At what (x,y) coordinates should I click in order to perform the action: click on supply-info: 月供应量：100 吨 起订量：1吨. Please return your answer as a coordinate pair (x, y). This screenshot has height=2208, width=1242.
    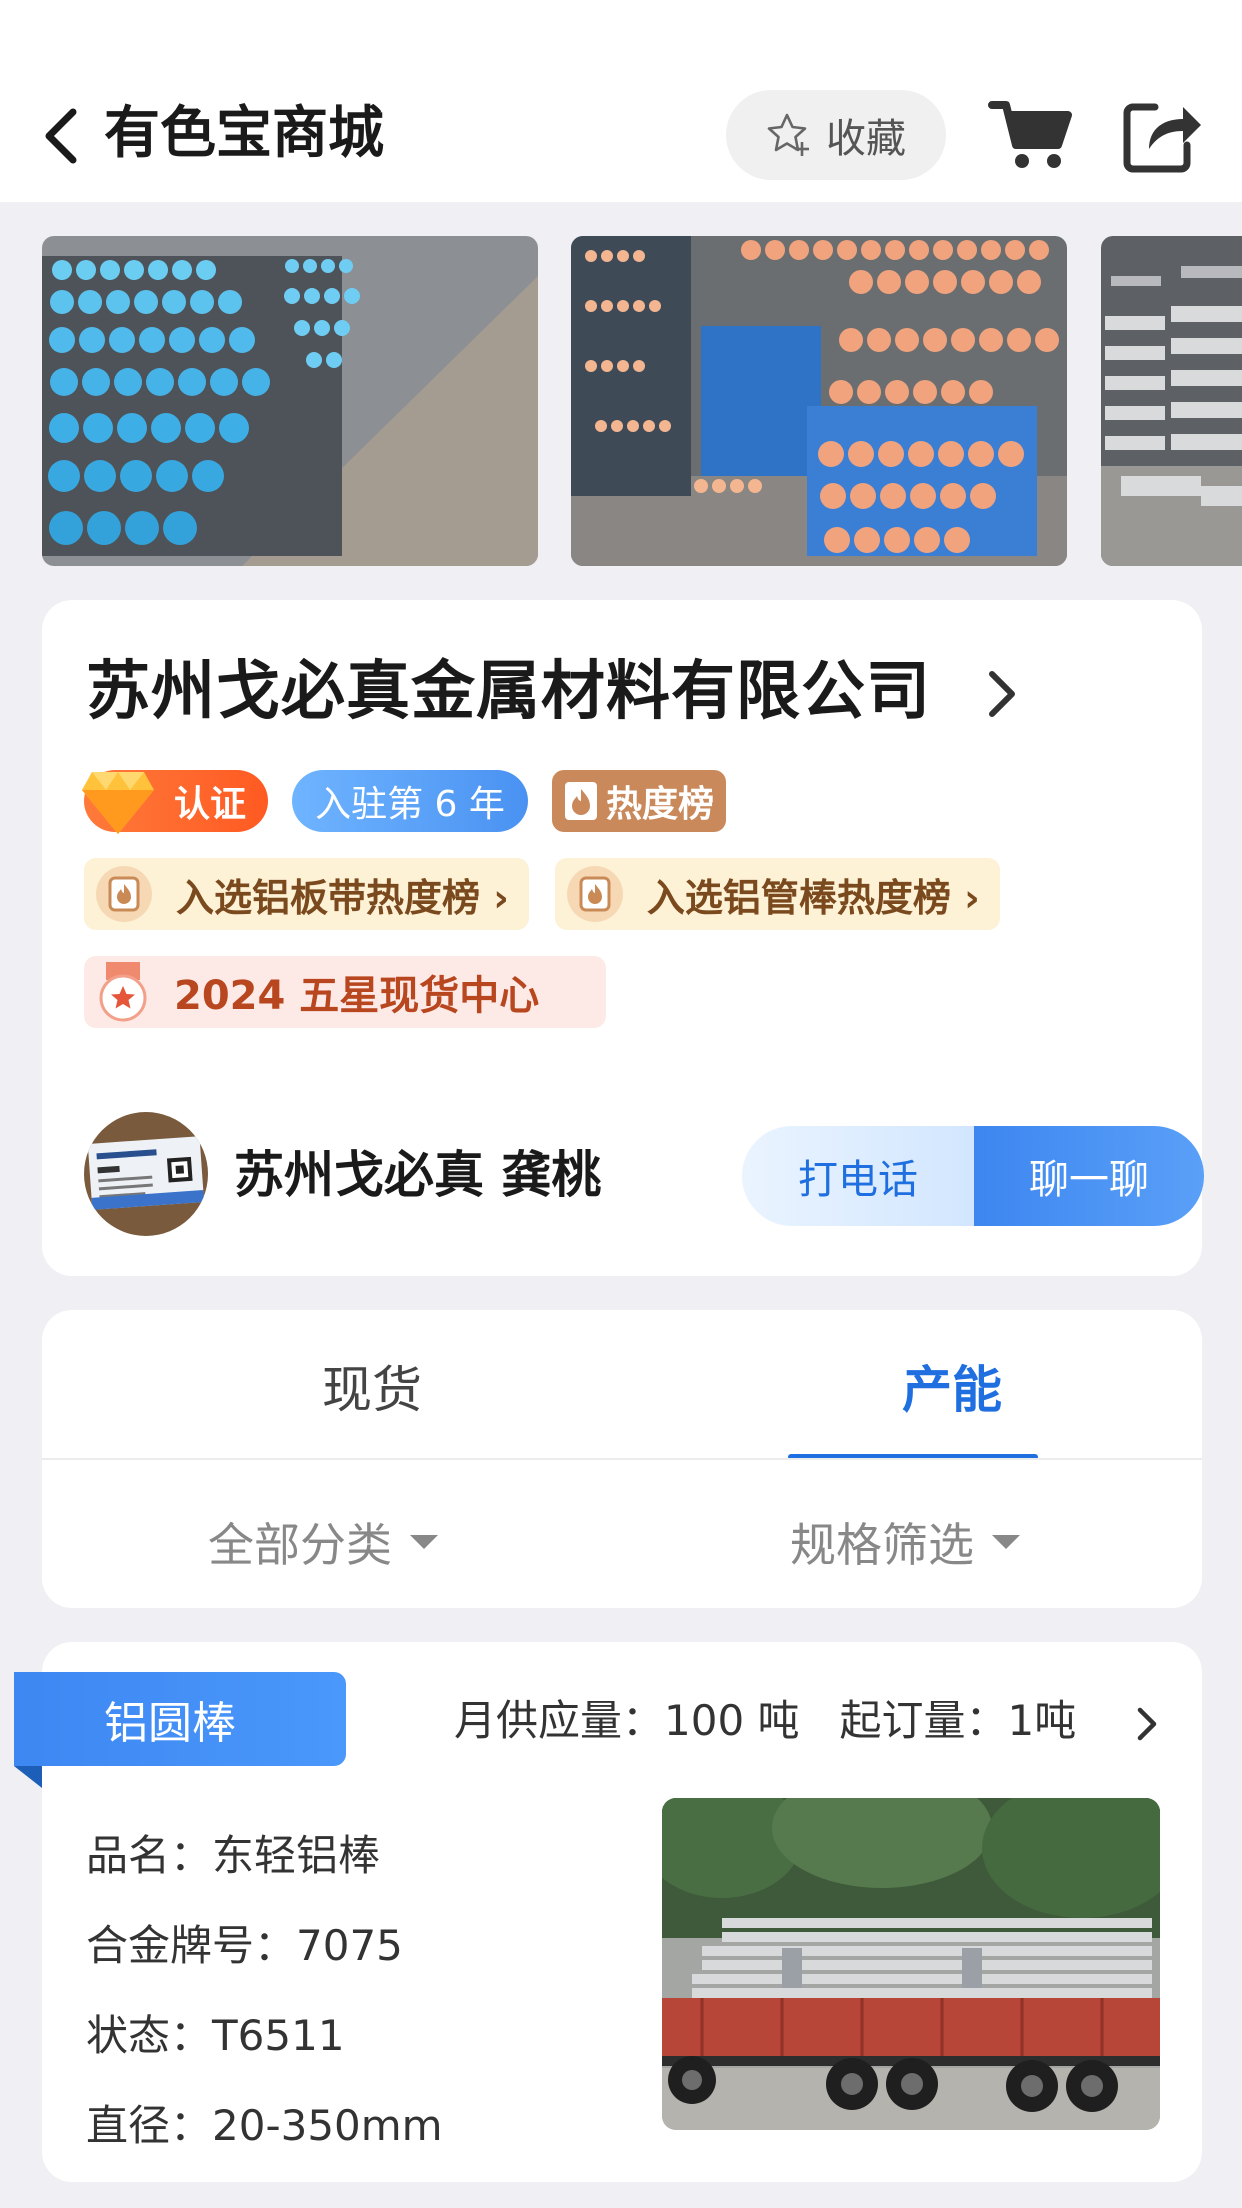
    Looking at the image, I should click on (765, 1721).